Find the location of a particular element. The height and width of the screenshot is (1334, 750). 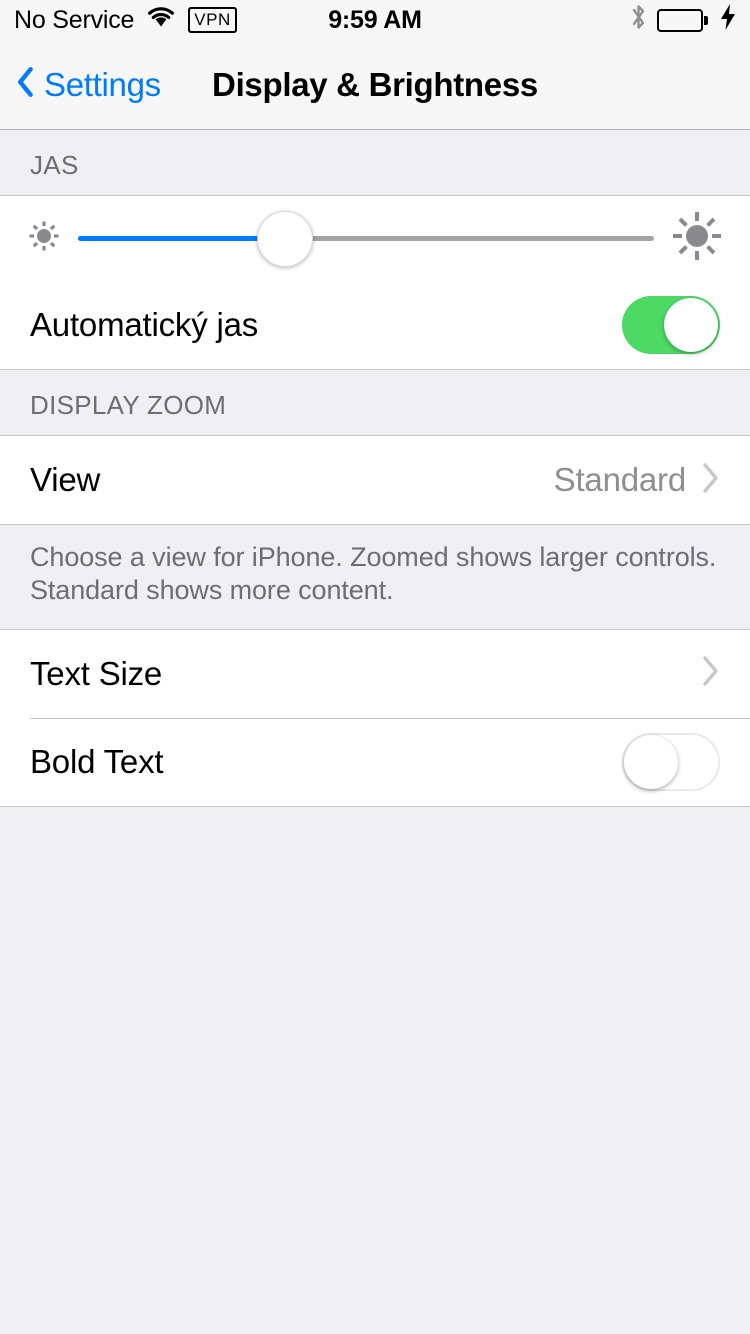

bold-text-switch is located at coordinates (671, 761).